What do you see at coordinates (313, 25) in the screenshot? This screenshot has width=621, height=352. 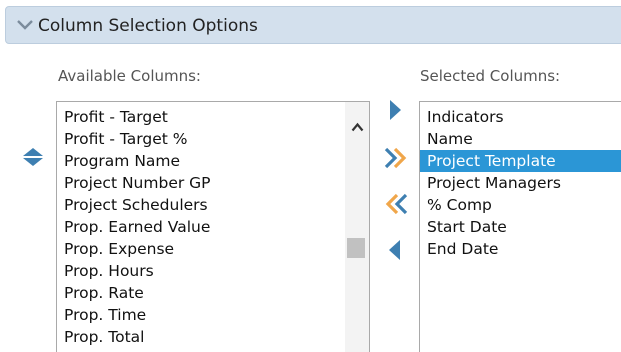 I see `column-selection-header: Column Selection Options` at bounding box center [313, 25].